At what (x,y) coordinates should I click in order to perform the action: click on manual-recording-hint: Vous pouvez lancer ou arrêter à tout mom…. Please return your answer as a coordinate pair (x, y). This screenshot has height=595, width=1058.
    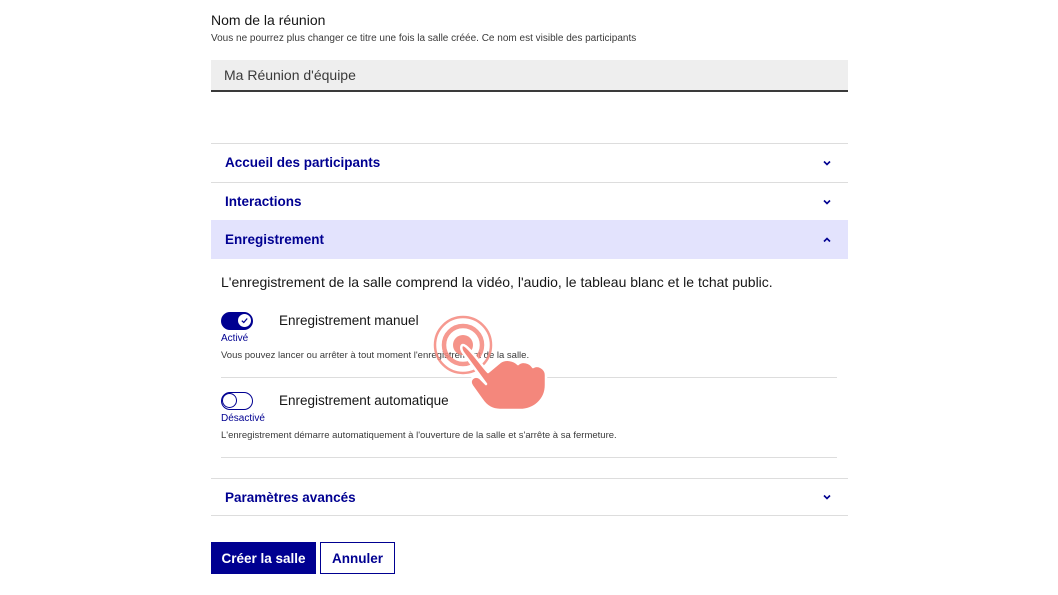
    Looking at the image, I should click on (375, 355).